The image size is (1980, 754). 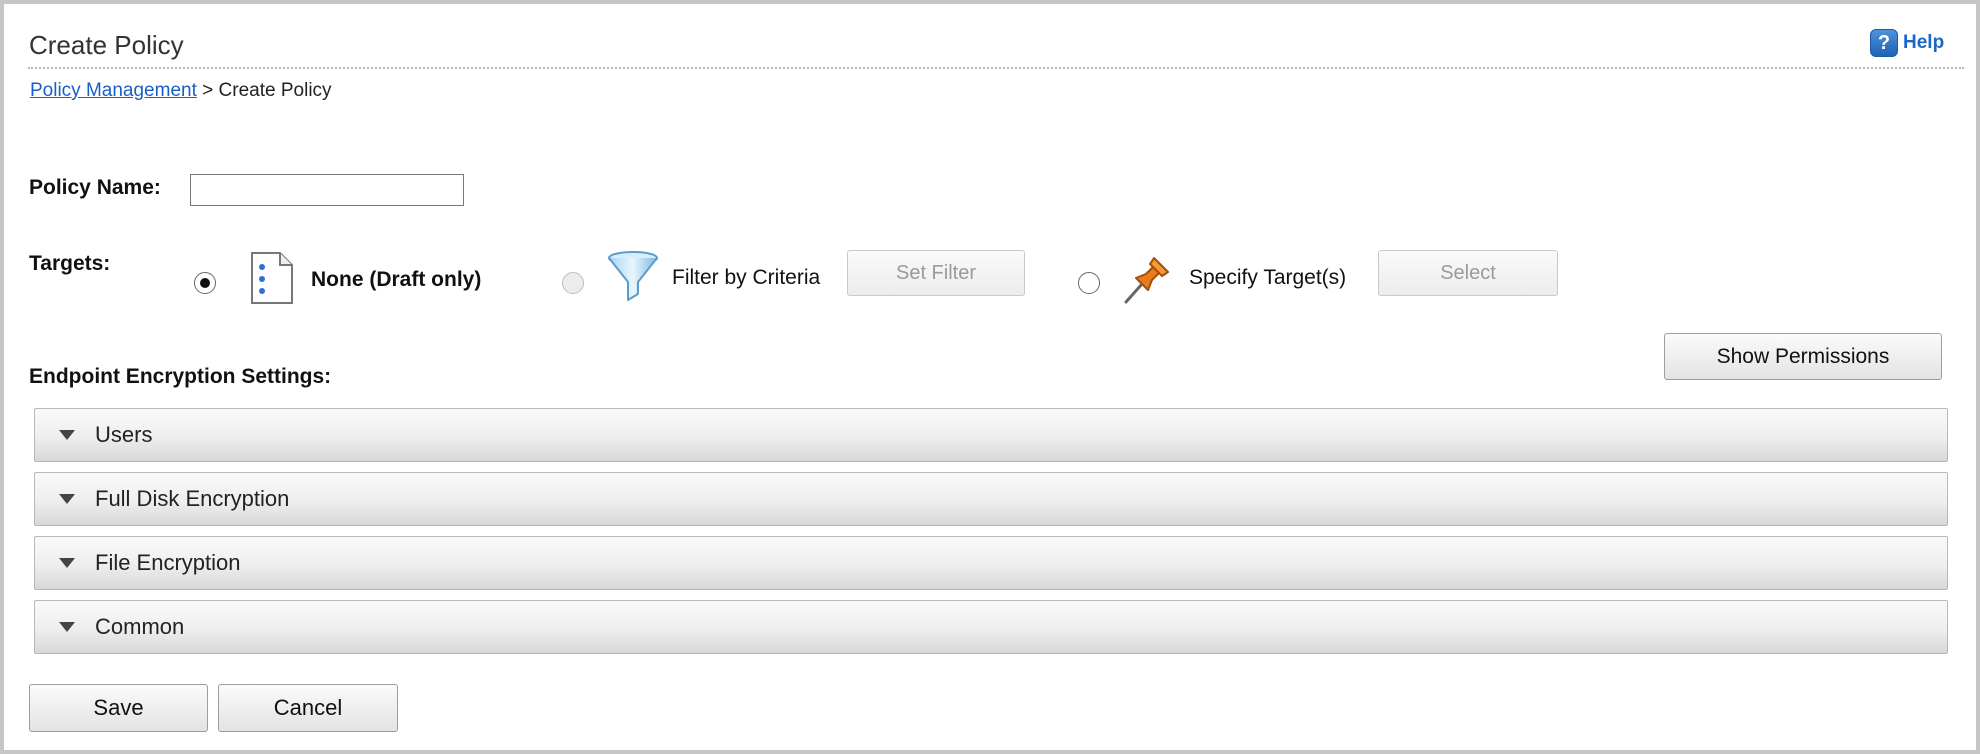 I want to click on select-targets-button: Select, so click(x=1468, y=273).